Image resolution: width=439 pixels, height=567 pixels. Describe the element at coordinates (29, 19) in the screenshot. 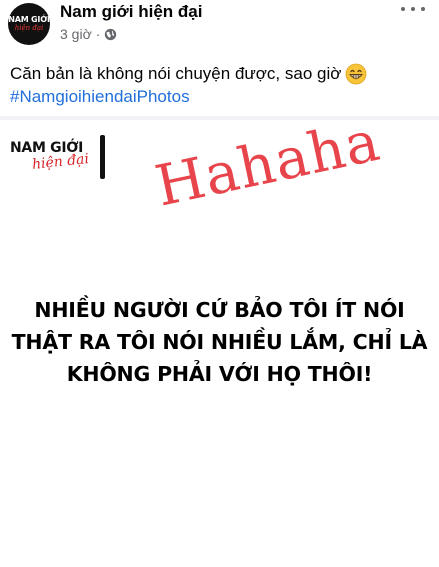

I see `avatar-logo-line1: NAM GIỚI` at that location.